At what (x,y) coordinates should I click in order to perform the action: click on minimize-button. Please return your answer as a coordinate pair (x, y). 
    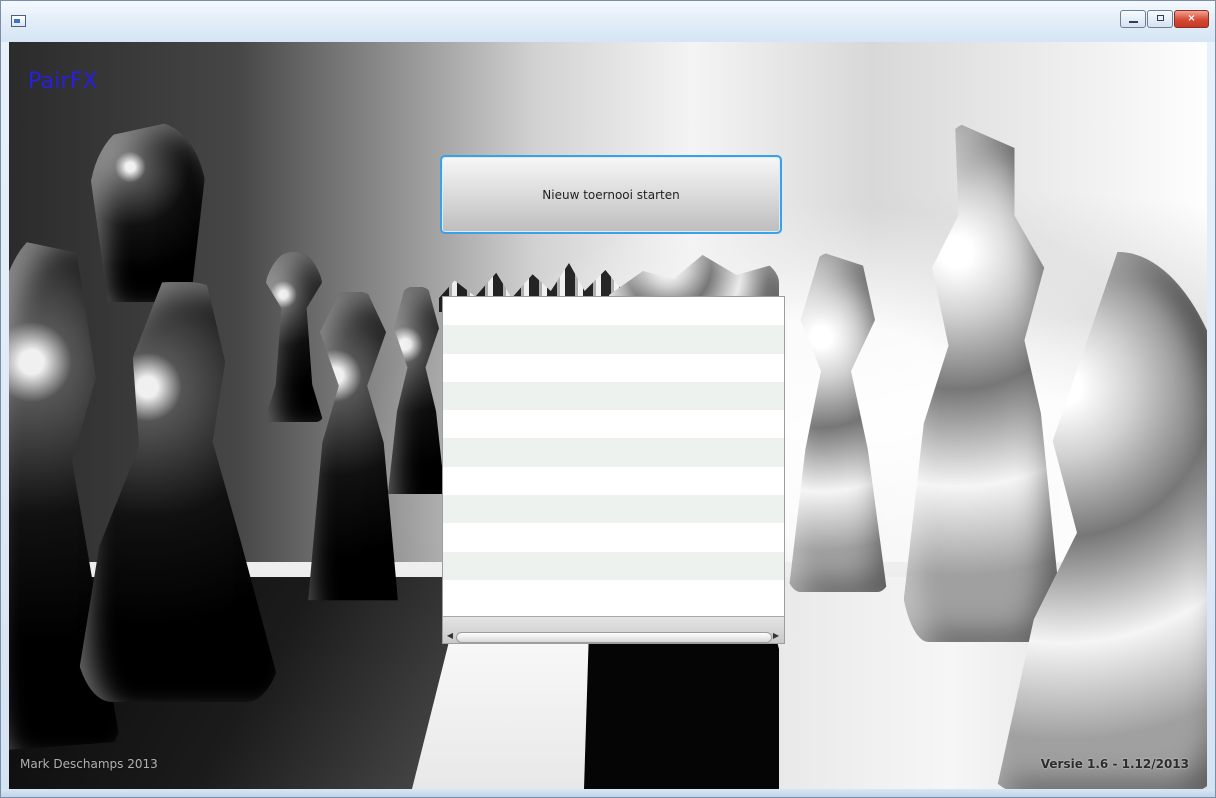
    Looking at the image, I should click on (1133, 19).